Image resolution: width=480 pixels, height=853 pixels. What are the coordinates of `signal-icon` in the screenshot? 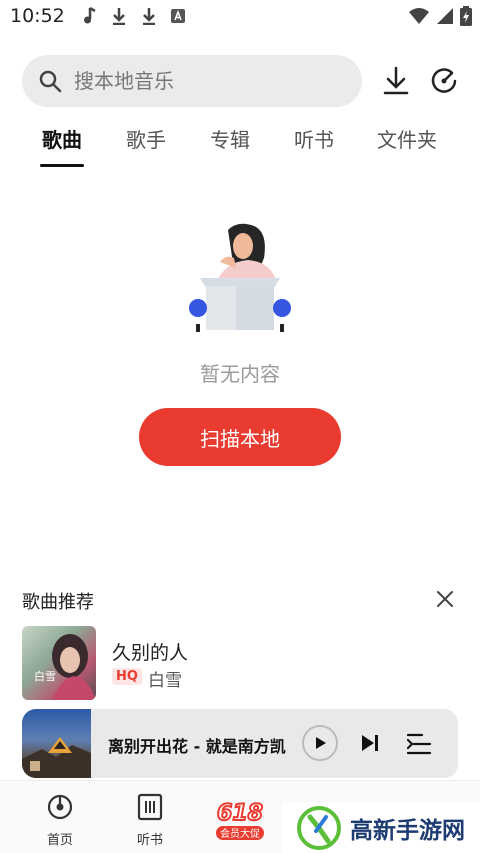 It's located at (445, 16).